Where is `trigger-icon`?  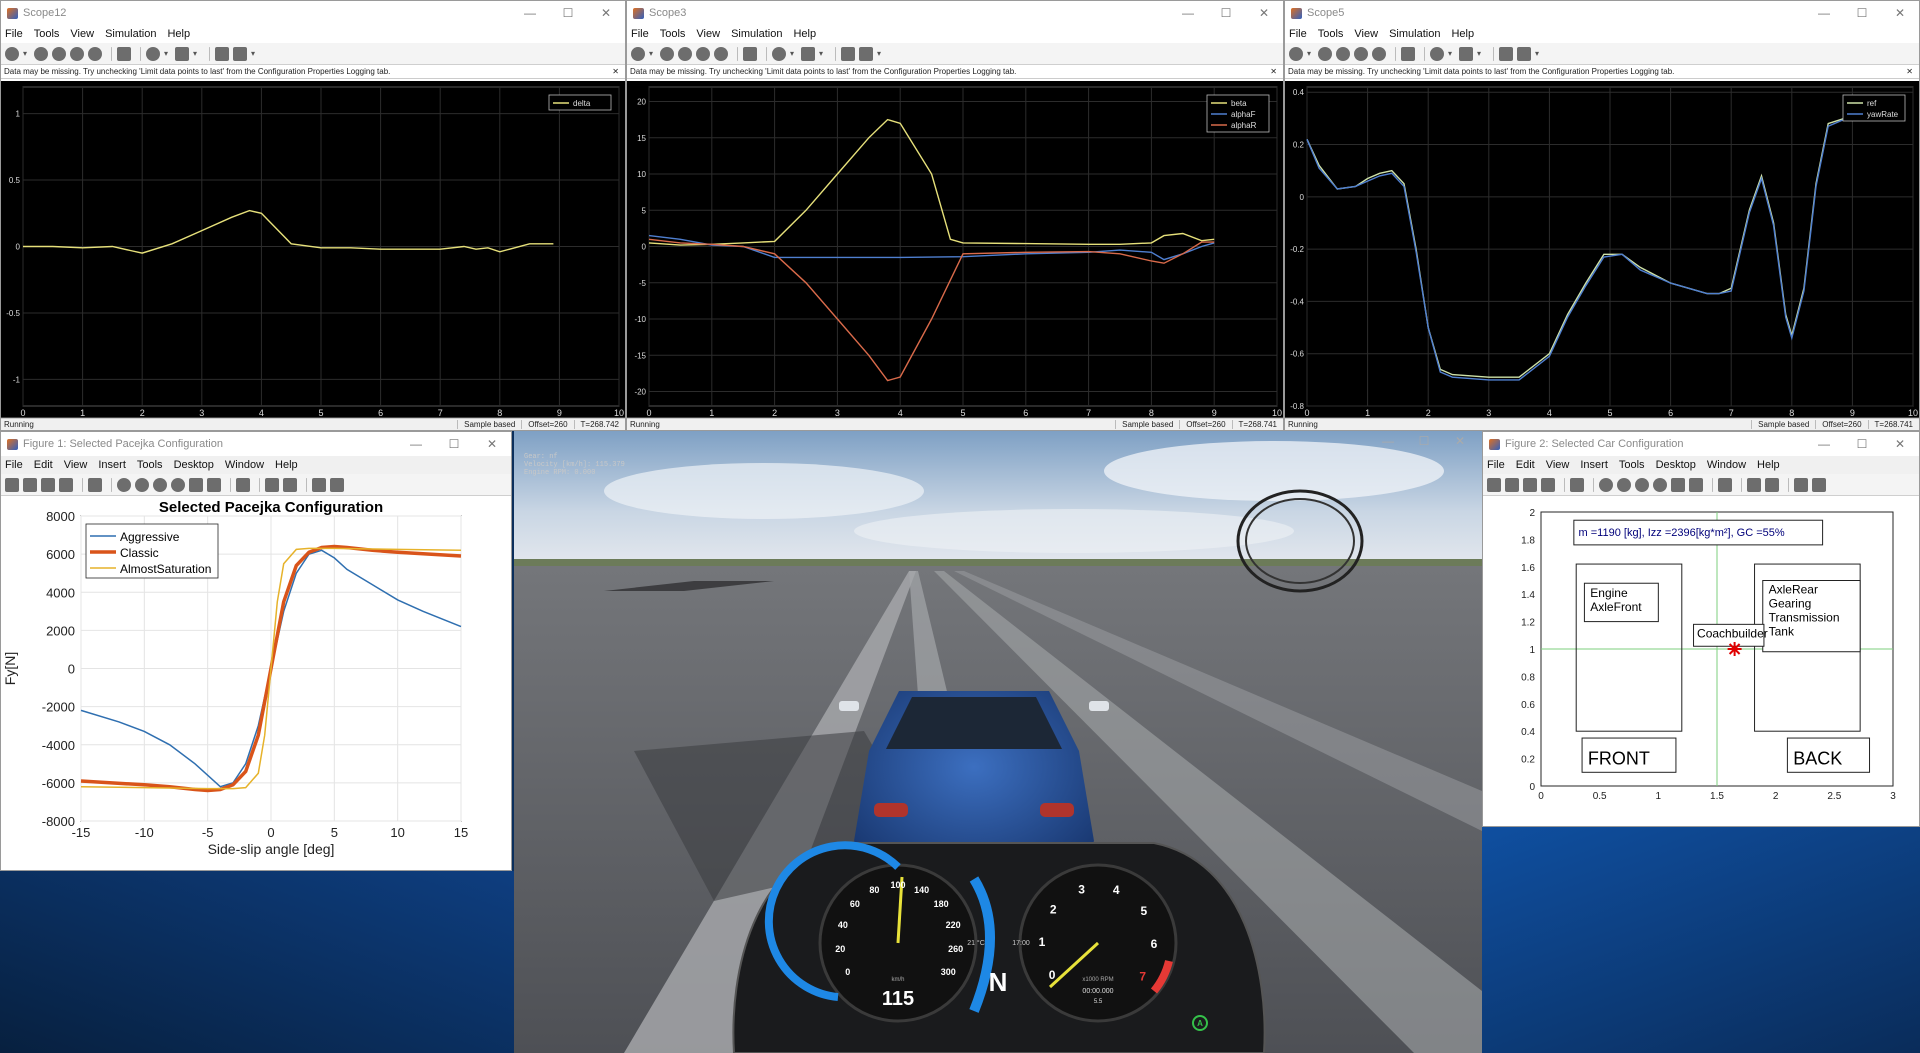
trigger-icon is located at coordinates (1506, 53).